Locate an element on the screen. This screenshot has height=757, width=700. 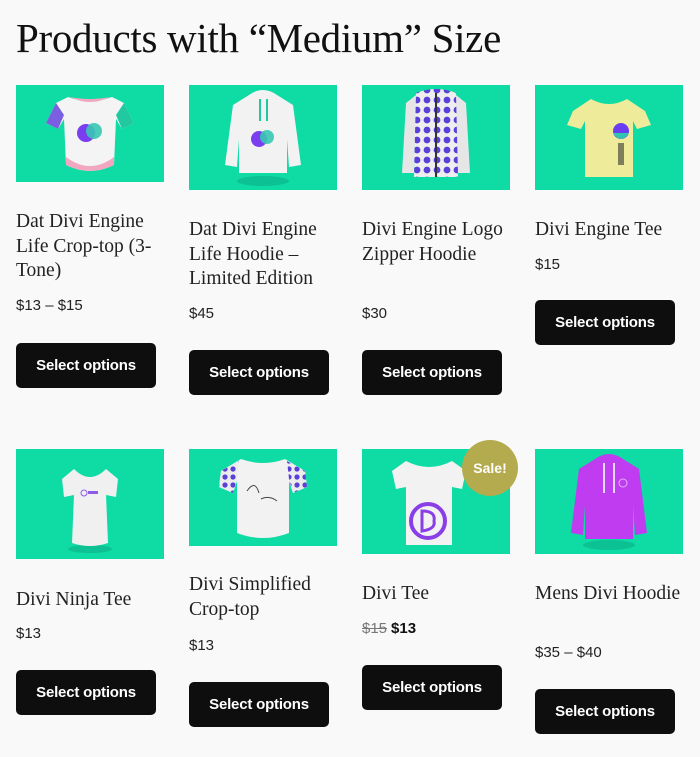
product-name: Divi Engine Tee is located at coordinates (610, 230).